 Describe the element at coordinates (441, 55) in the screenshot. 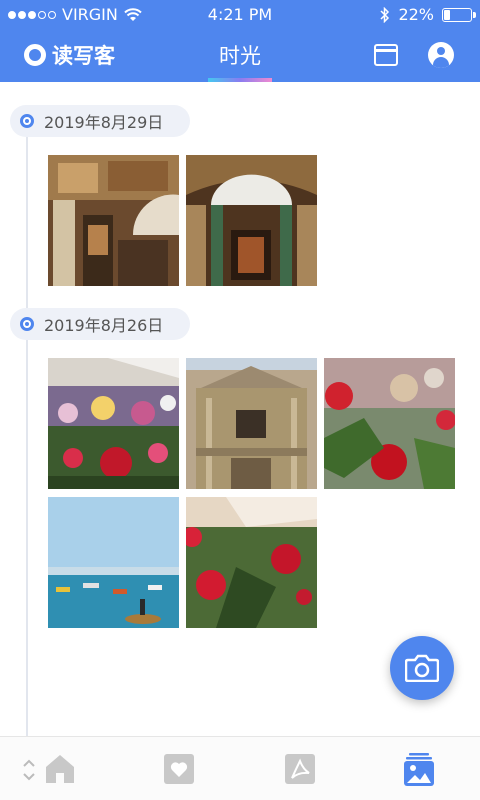

I see `user-icon` at that location.